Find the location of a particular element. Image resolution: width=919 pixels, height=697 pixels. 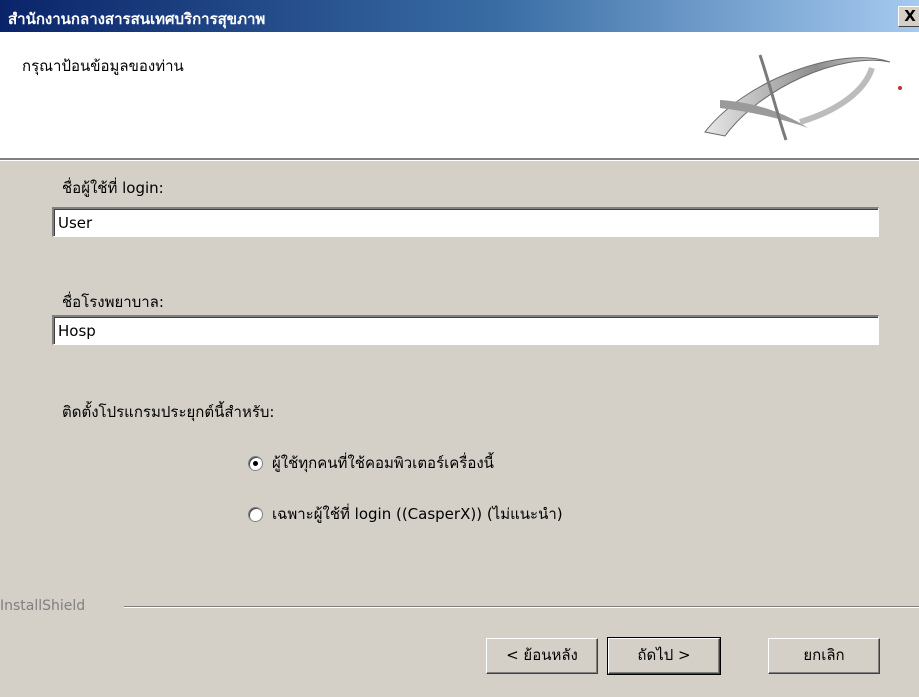

window-title: สำนักงานกลางสารสนเทศบริการสุขภาพ is located at coordinates (137, 19).